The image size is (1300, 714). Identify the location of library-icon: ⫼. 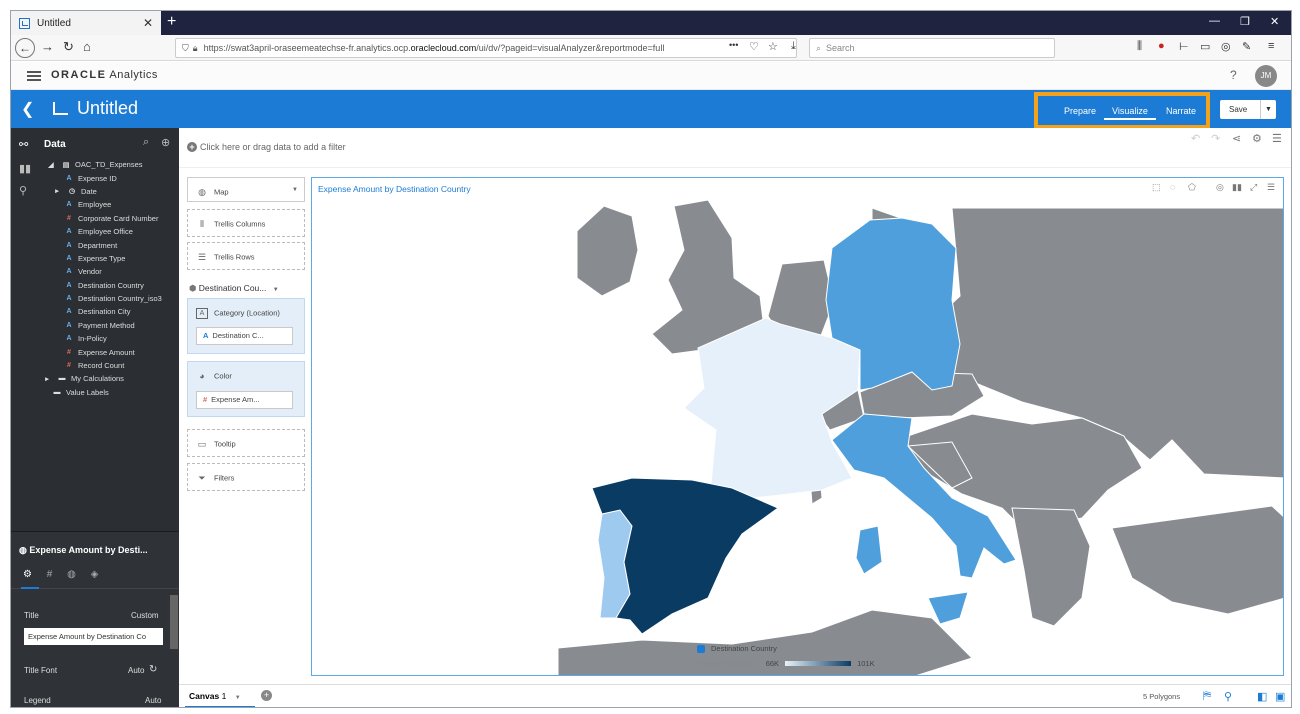
(1139, 46).